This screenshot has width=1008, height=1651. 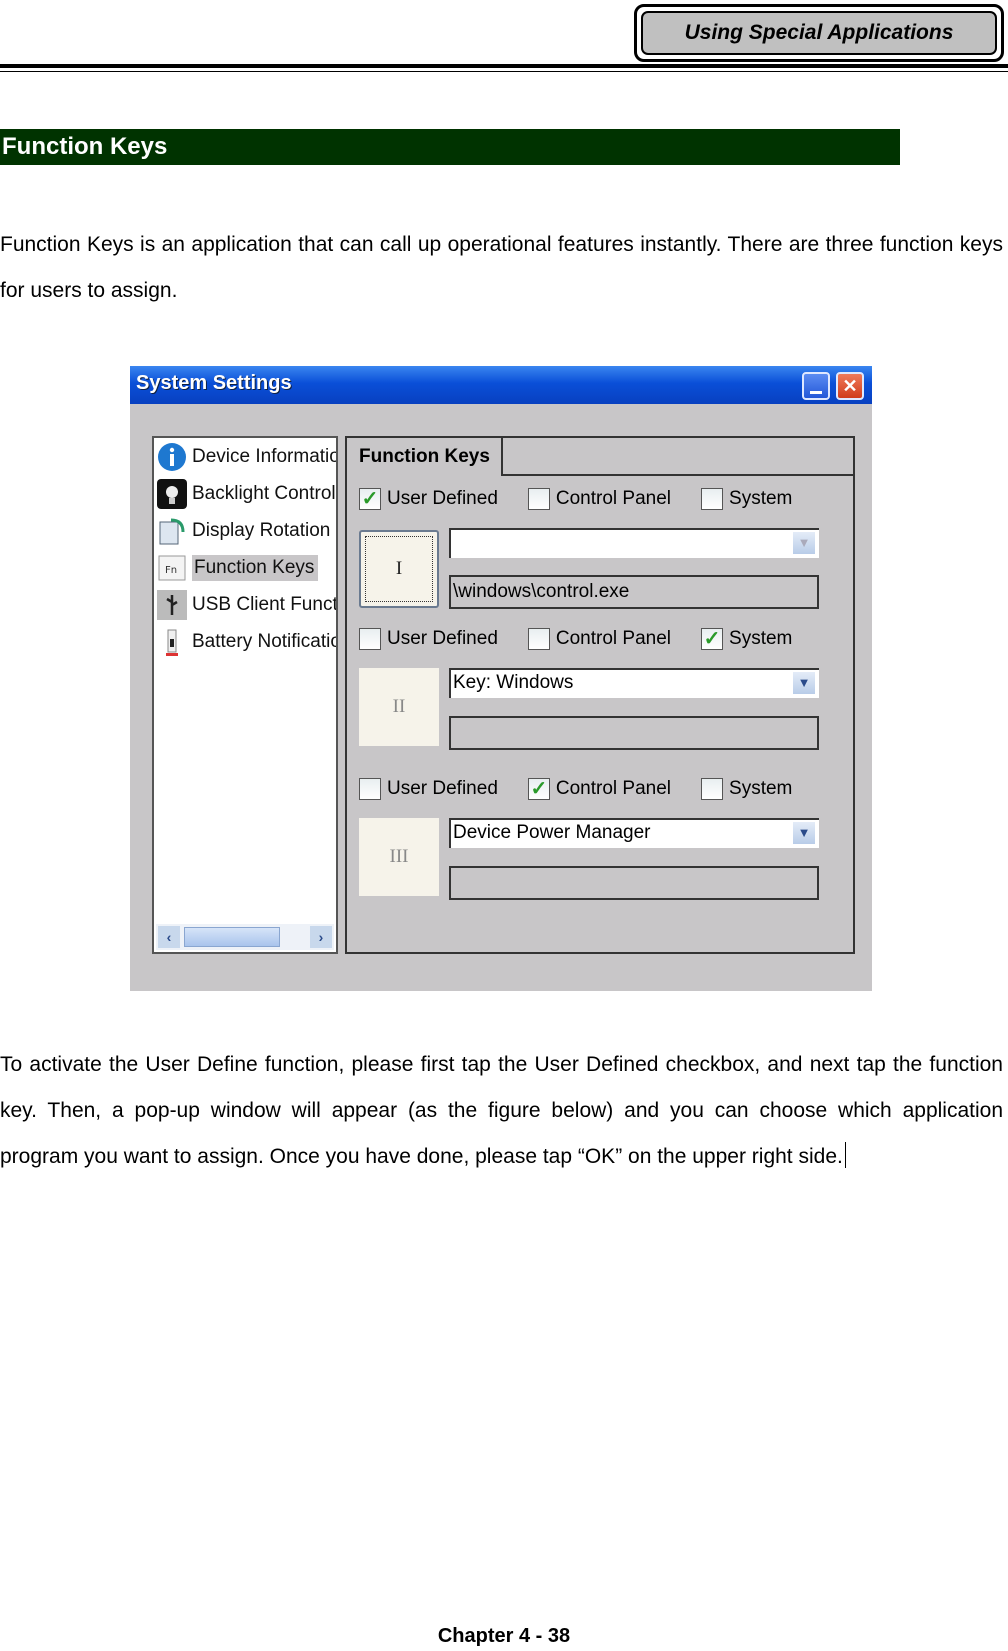 What do you see at coordinates (504, 1636) in the screenshot?
I see `page-footer: Chapter 4 - 38` at bounding box center [504, 1636].